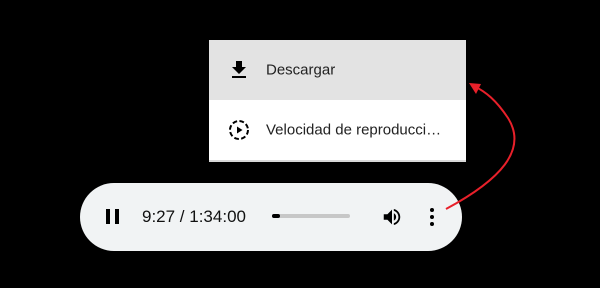 Image resolution: width=600 pixels, height=288 pixels. Describe the element at coordinates (432, 217) in the screenshot. I see `more-vertical-icon` at that location.